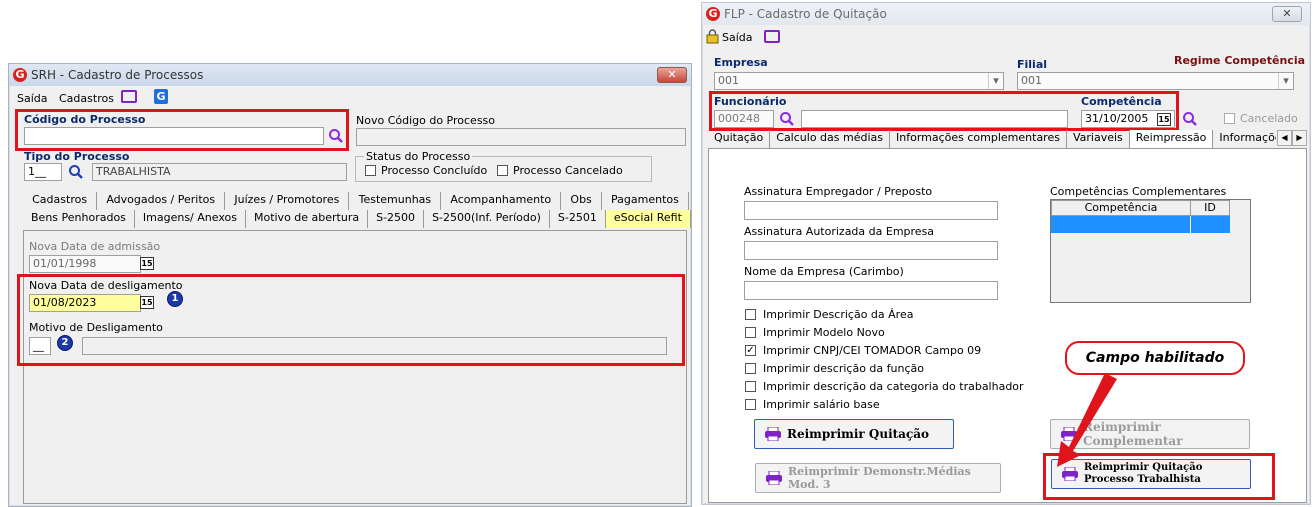 The height and width of the screenshot is (507, 1314). Describe the element at coordinates (219, 172) in the screenshot. I see `tipo-processo-desc: TRABALHISTA` at that location.